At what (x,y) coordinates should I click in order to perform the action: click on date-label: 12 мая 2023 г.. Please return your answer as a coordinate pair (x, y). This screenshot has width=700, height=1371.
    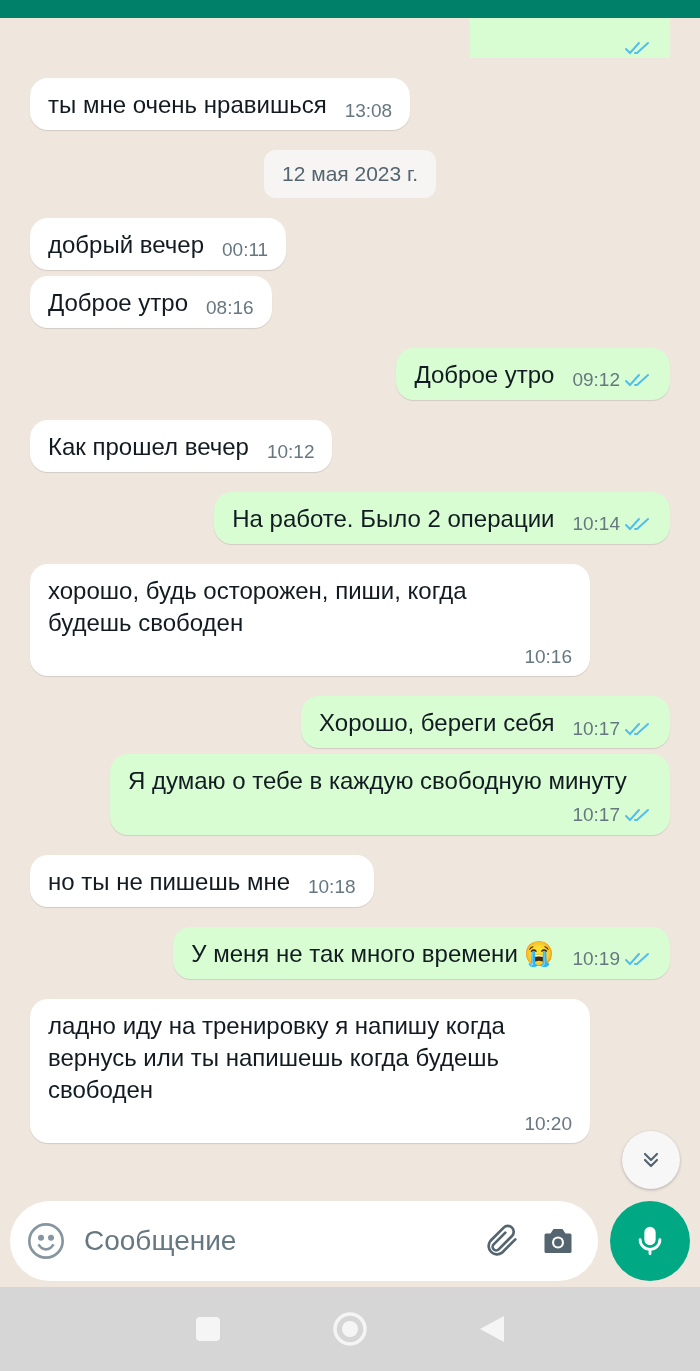
    Looking at the image, I should click on (350, 174).